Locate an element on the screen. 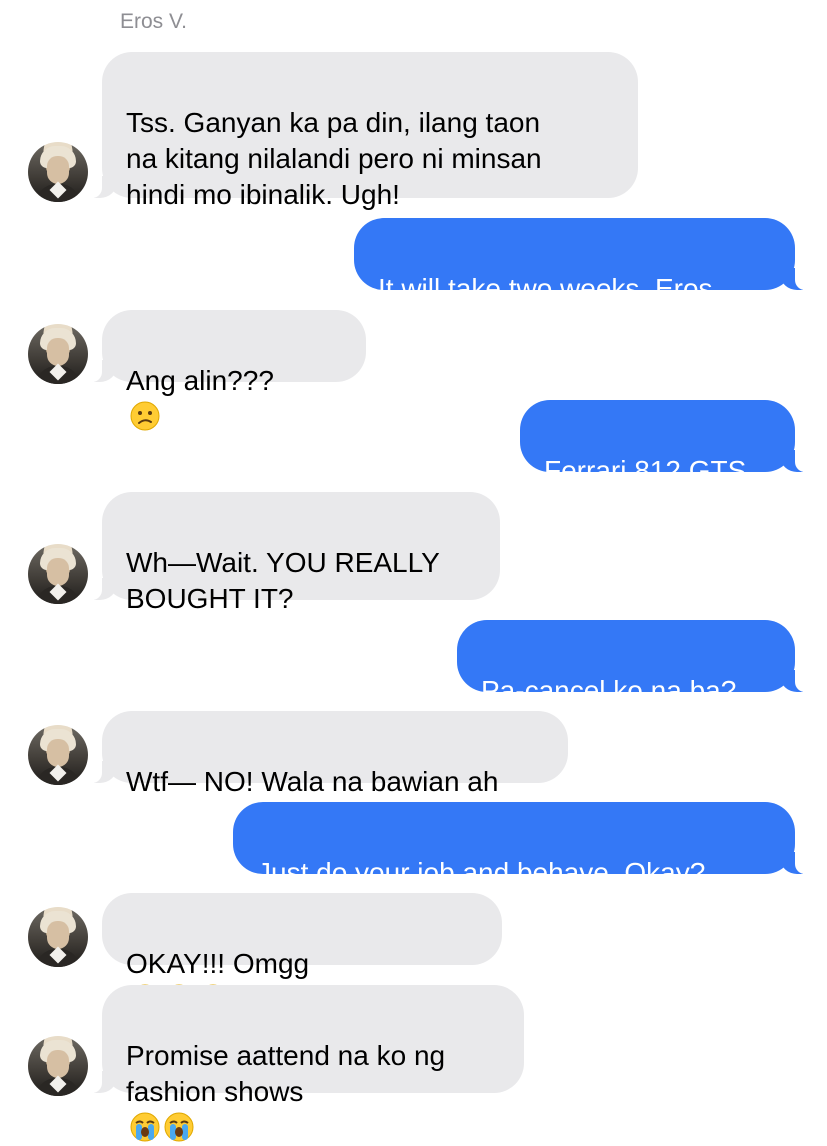 The image size is (827, 1146). message-bubble-incoming: OKAY!!! Omgg is located at coordinates (302, 953).